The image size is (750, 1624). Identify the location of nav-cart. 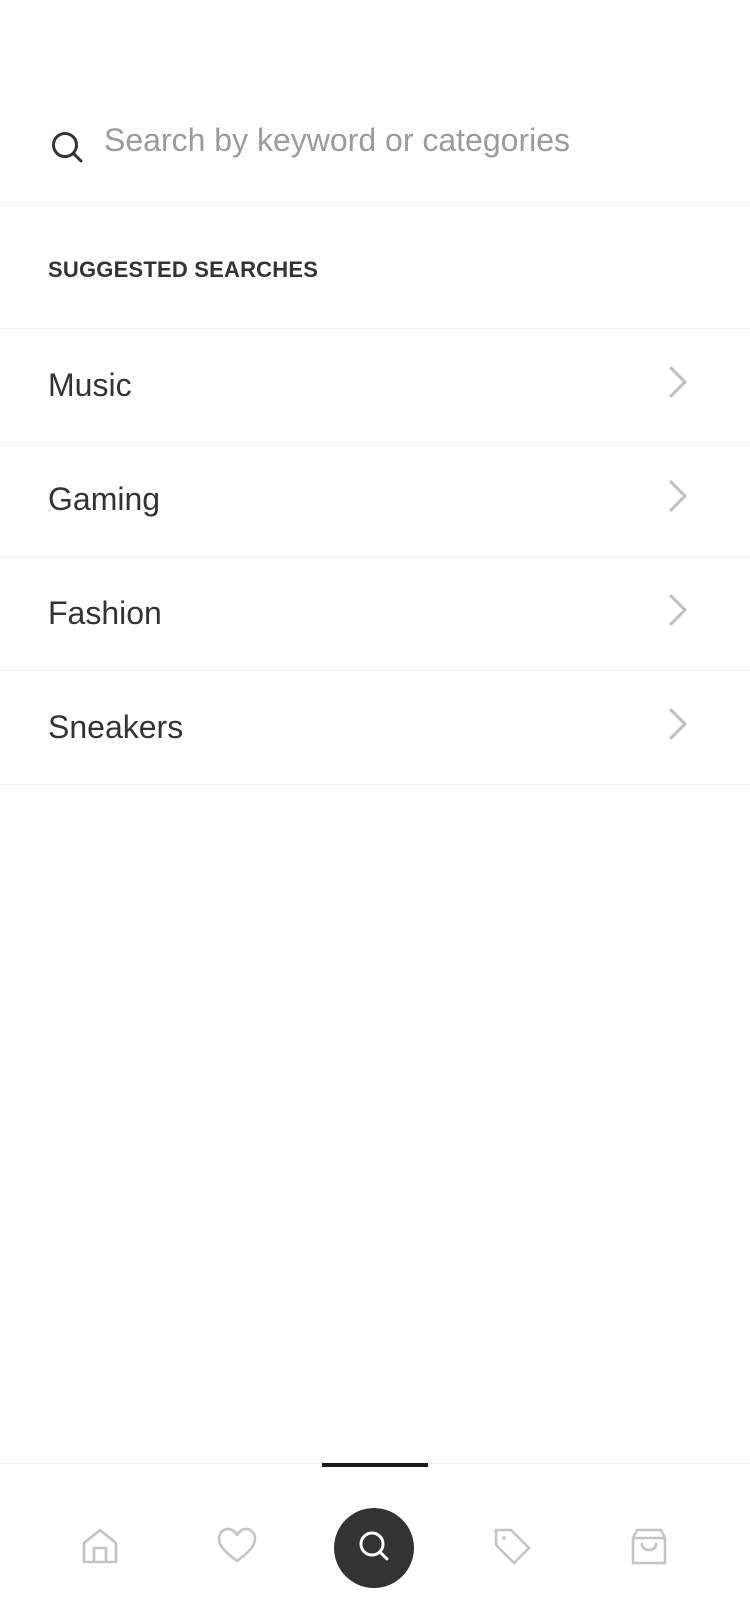
(649, 1548).